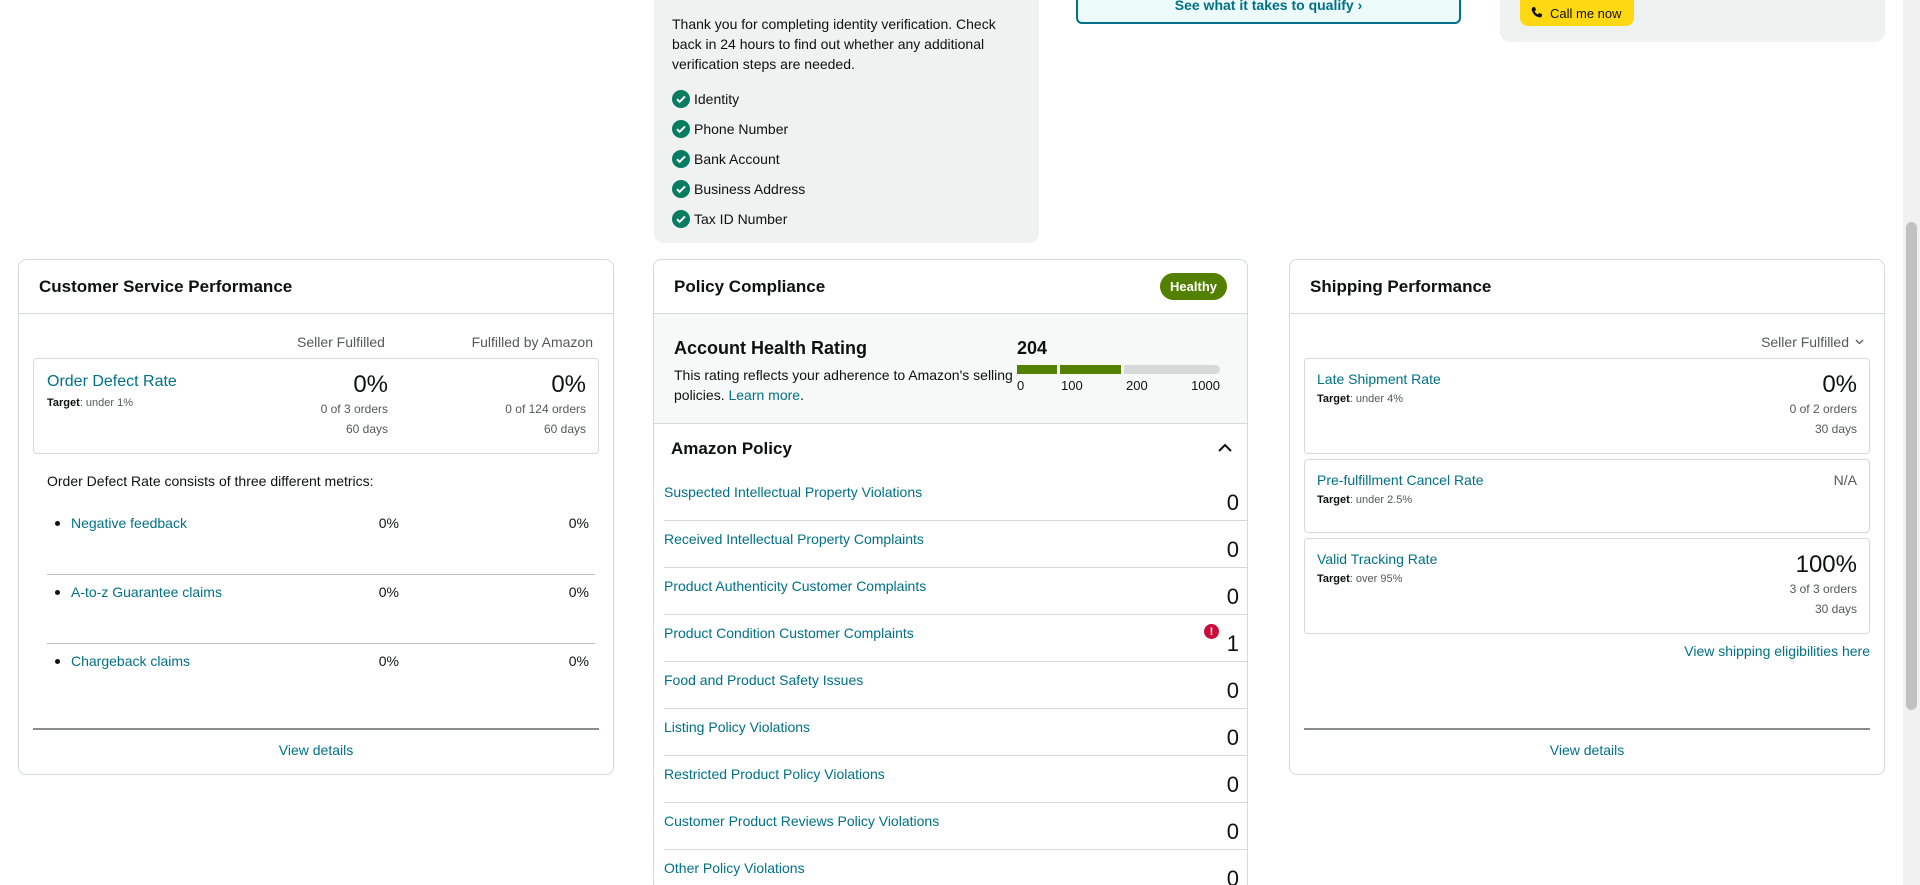  Describe the element at coordinates (1225, 449) in the screenshot. I see `chevron-up-icon` at that location.